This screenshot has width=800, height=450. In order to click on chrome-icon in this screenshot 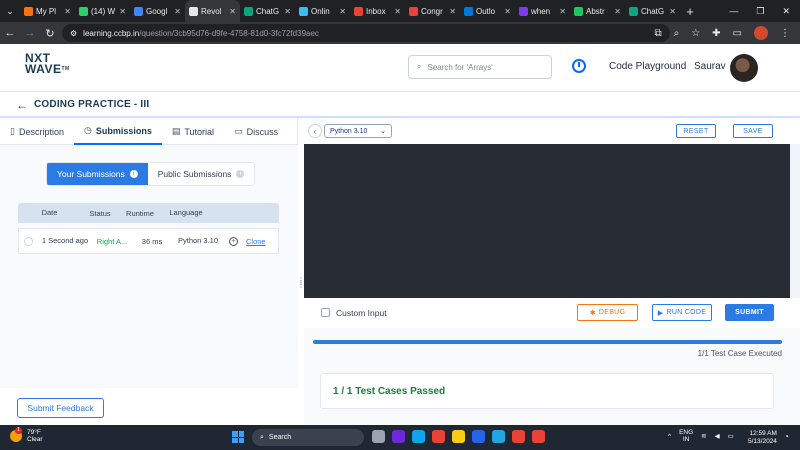, I will do `click(438, 436)`.